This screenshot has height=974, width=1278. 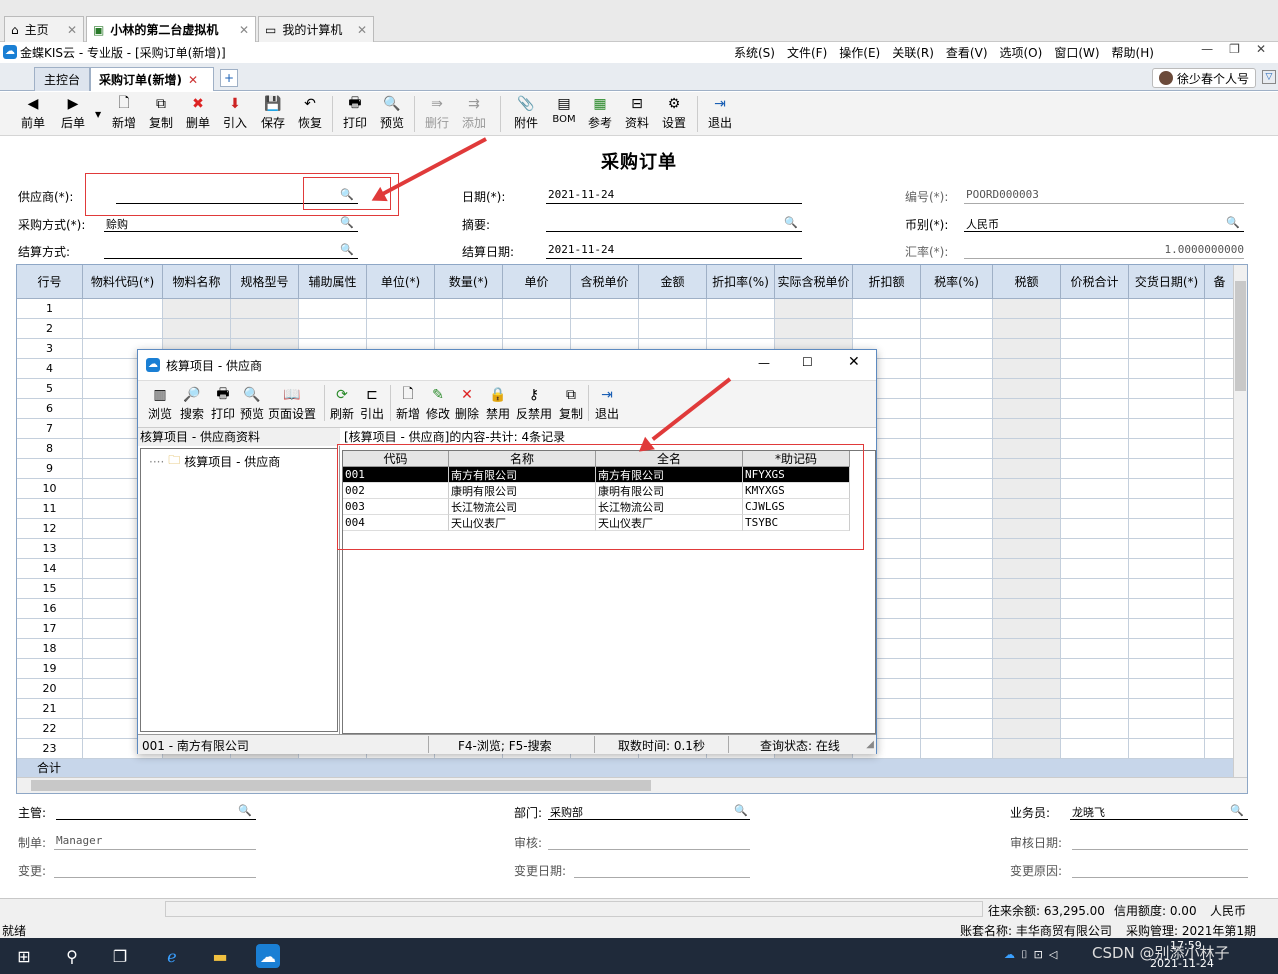 What do you see at coordinates (1237, 811) in the screenshot?
I see `salesman-lookup-icon: 🔍` at bounding box center [1237, 811].